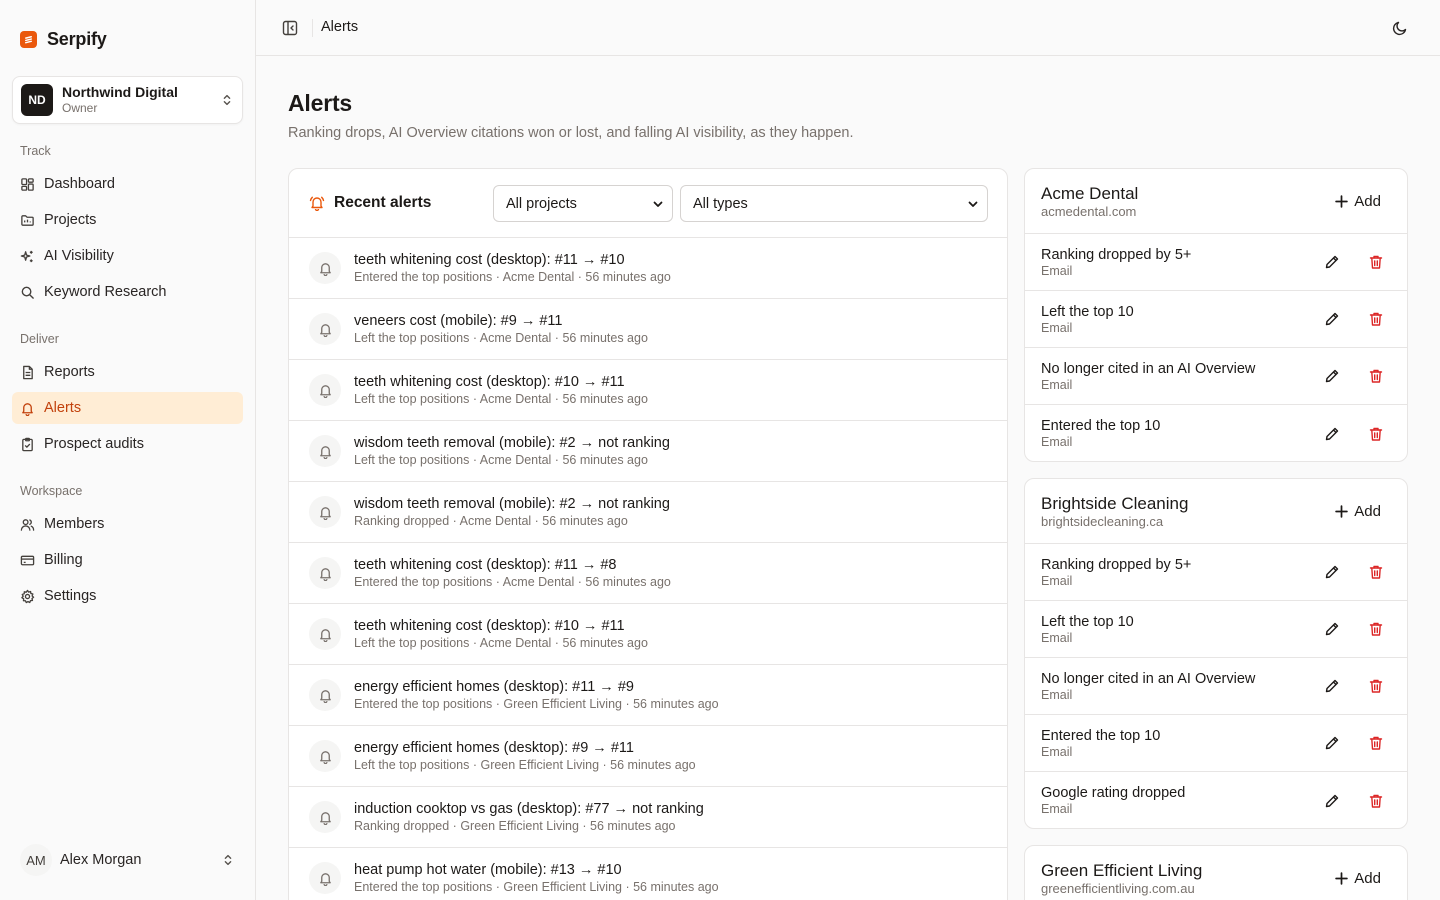 The width and height of the screenshot is (1440, 900). What do you see at coordinates (70, 596) in the screenshot?
I see `sidebar-item-label: Settings` at bounding box center [70, 596].